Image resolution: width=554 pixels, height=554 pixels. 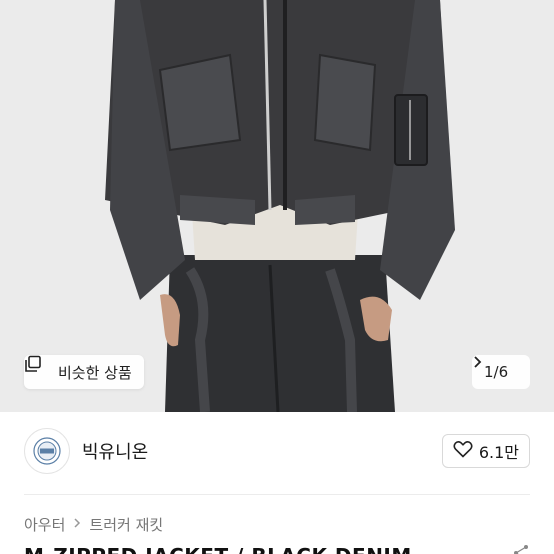 What do you see at coordinates (115, 451) in the screenshot?
I see `seller-name: 빅유니온` at bounding box center [115, 451].